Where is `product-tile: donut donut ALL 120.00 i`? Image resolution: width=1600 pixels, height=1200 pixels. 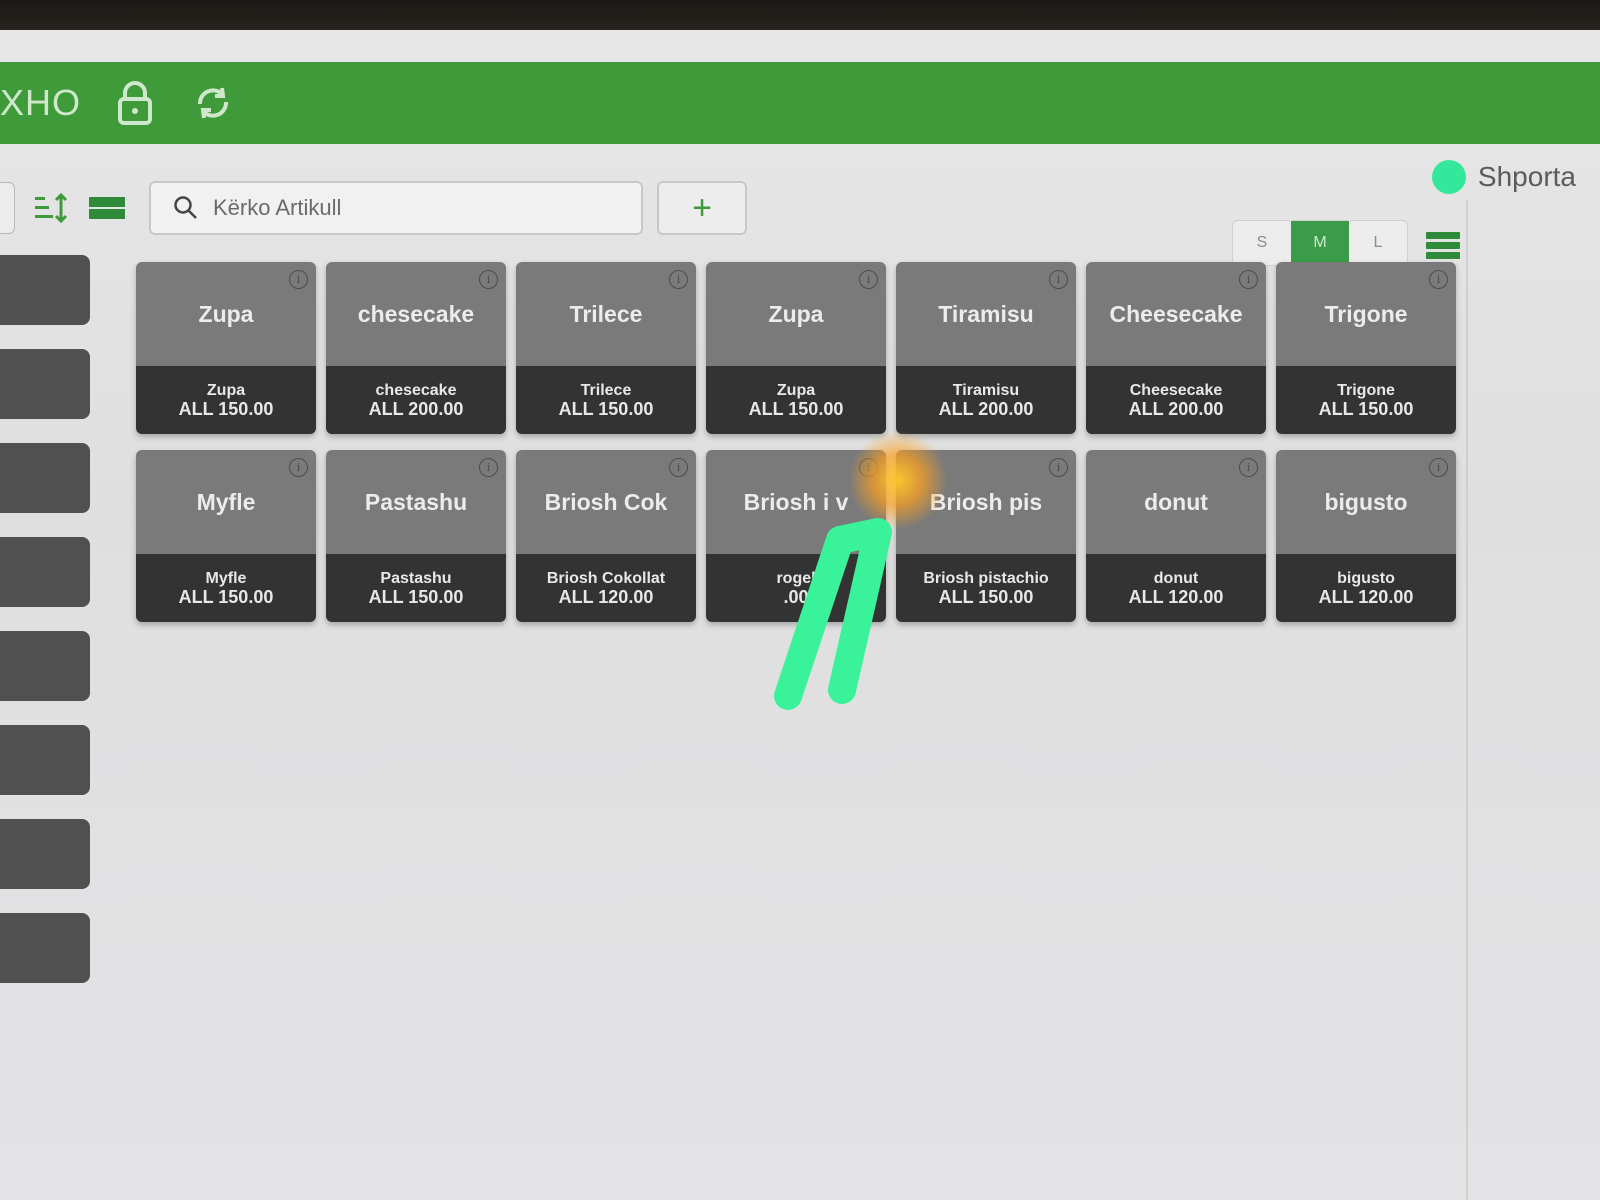 product-tile: donut donut ALL 120.00 i is located at coordinates (1176, 536).